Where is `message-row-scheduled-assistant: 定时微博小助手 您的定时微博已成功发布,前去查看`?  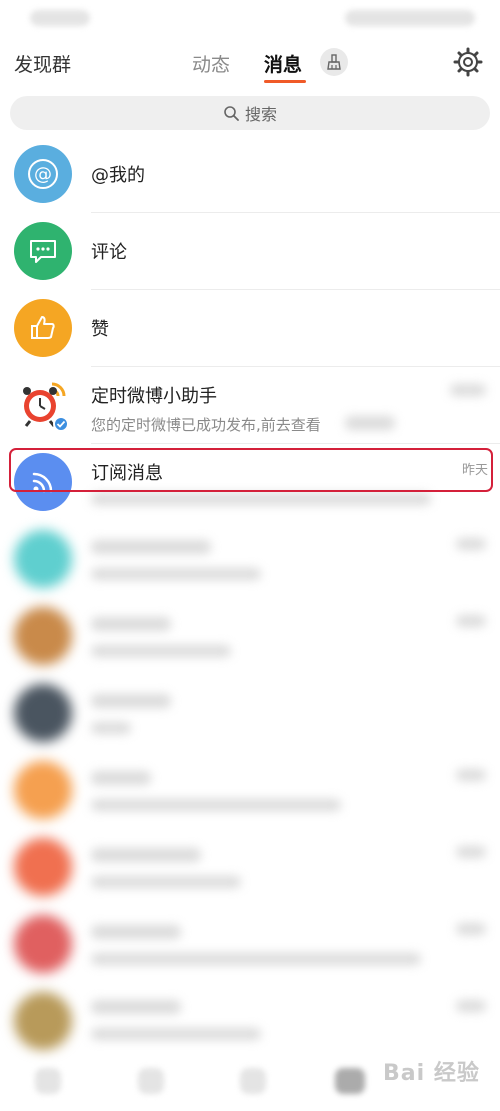
message-row-scheduled-assistant: 定时微博小助手 您的定时微博已成功发布,前去查看 is located at coordinates (250, 406).